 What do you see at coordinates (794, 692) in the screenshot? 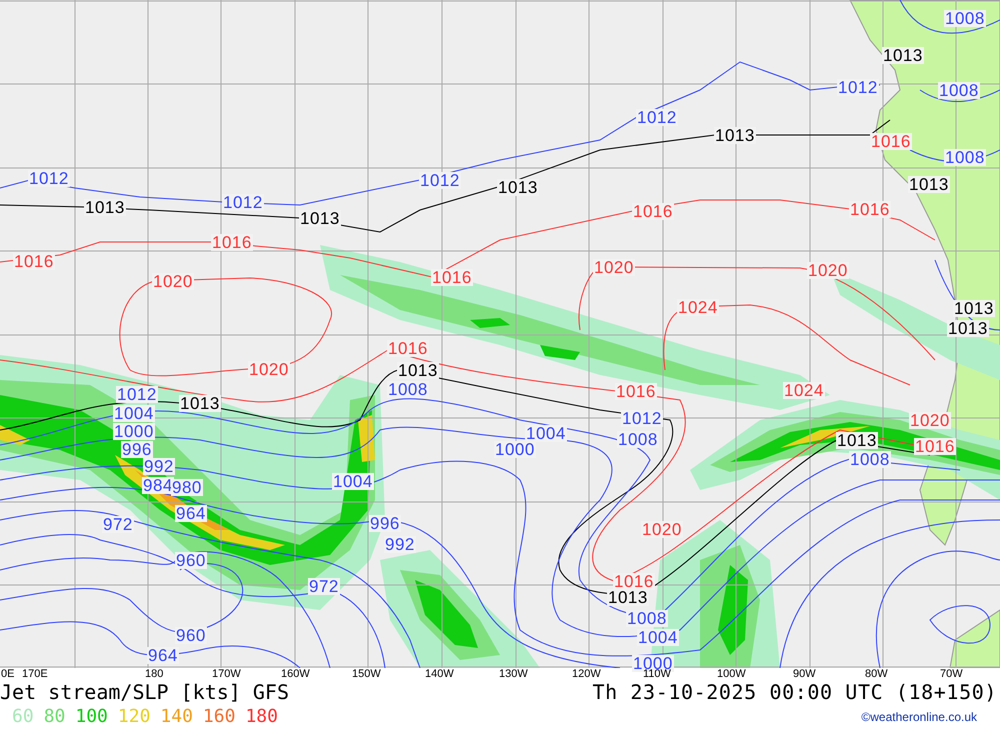
I see `valid-time: Th 23-10-2025 00:00 UTC (18+150)` at bounding box center [794, 692].